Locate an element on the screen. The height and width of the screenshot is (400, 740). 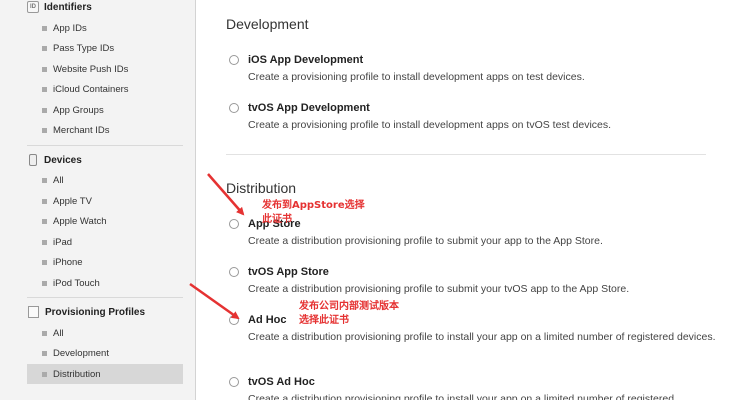
section-divider is located at coordinates (466, 154).